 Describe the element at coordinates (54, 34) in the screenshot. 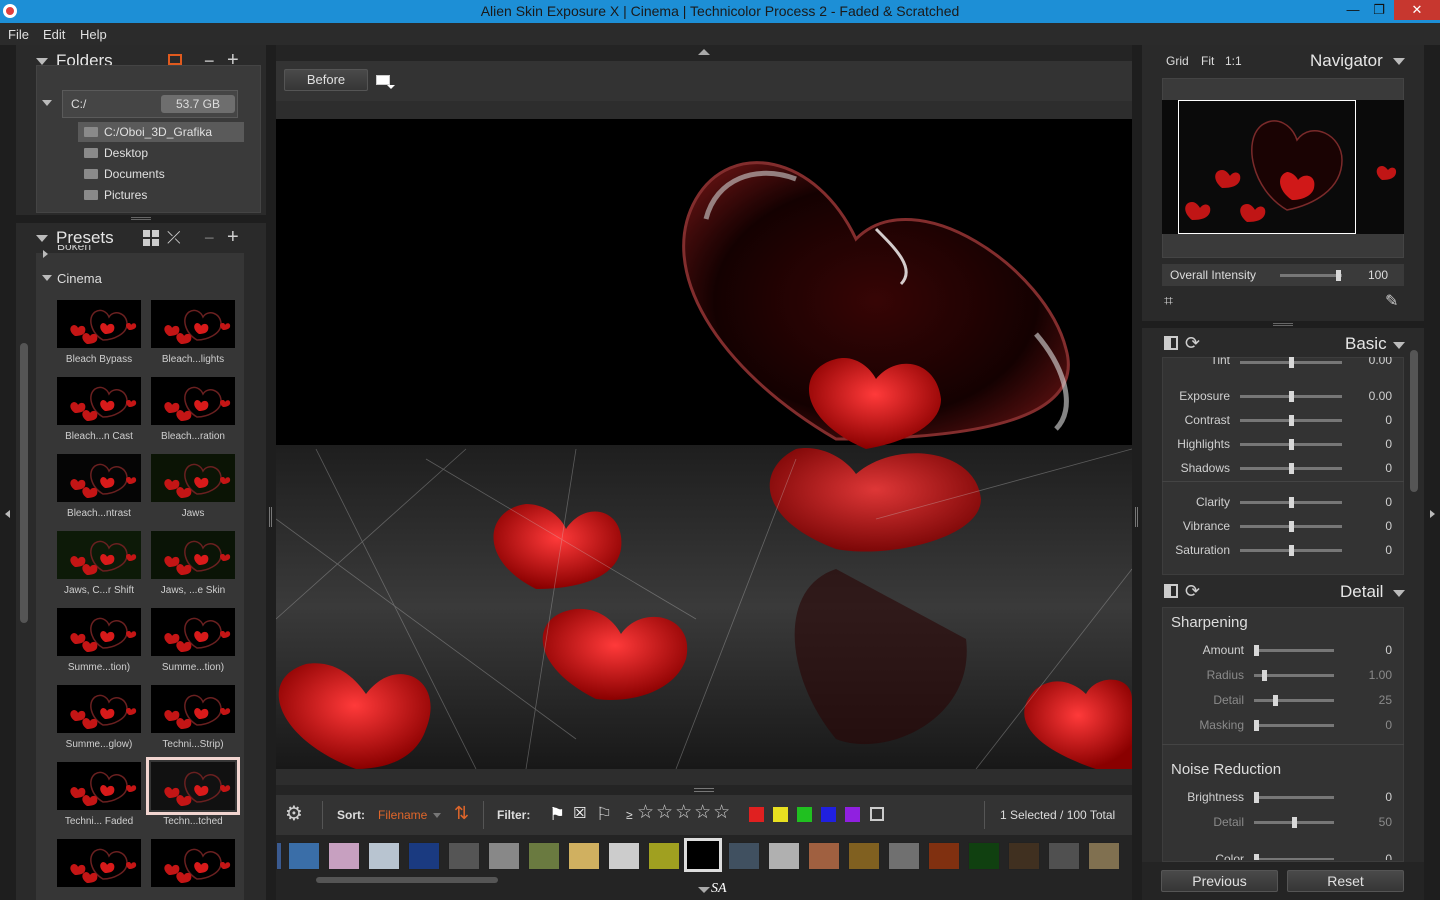

I see `menu-edit: Edit` at that location.